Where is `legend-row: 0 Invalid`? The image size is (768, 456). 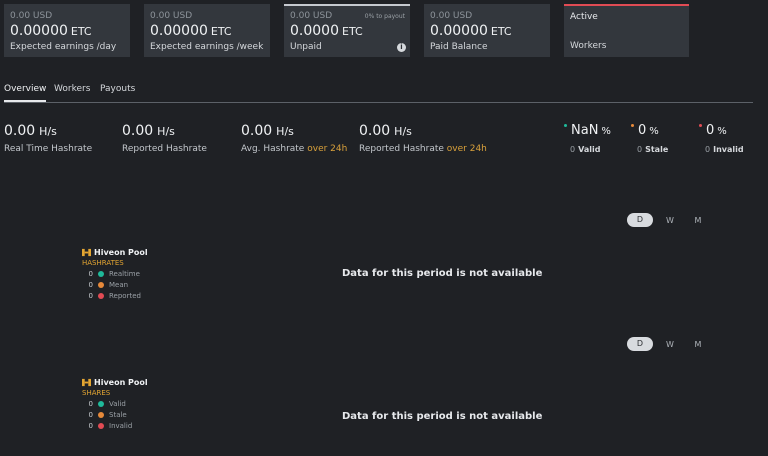 legend-row: 0 Invalid is located at coordinates (110, 426).